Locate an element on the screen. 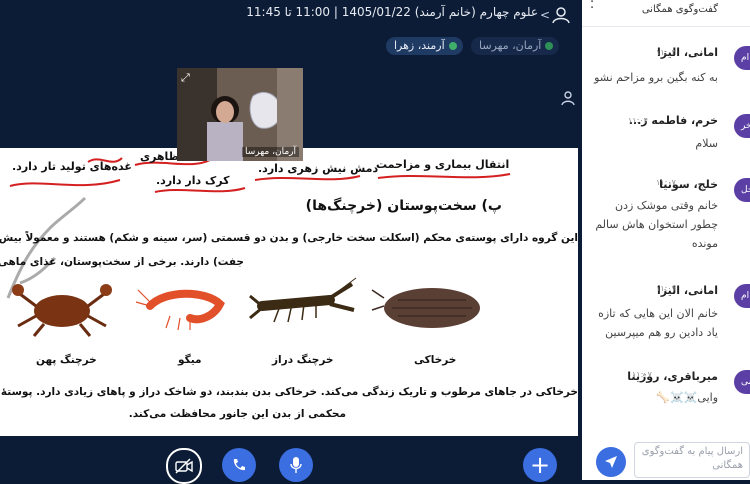  chat-header: · · گفت‌وگوی همگانی is located at coordinates (666, 13).